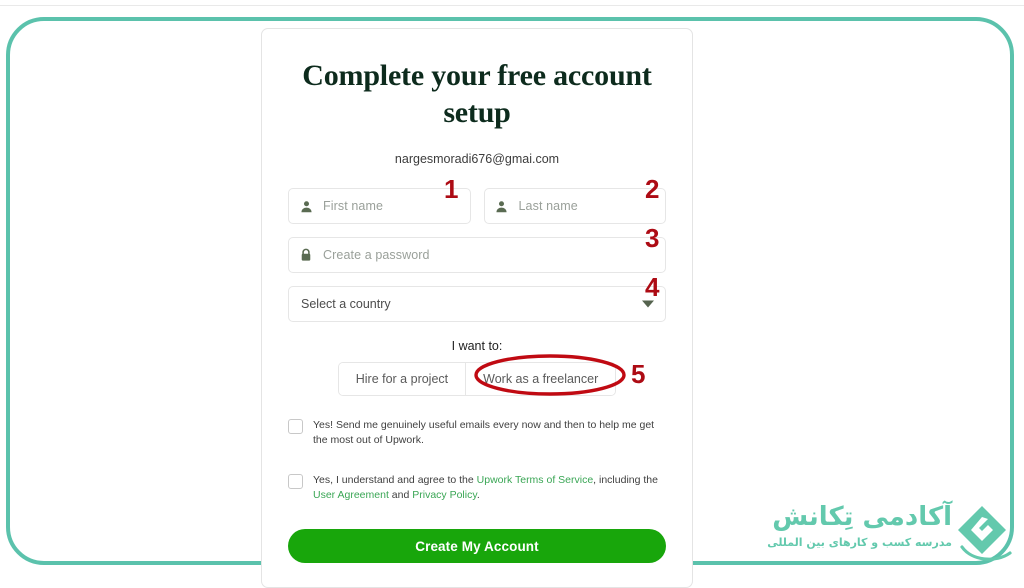  What do you see at coordinates (477, 94) in the screenshot?
I see `page-title: Complete your free account setup` at bounding box center [477, 94].